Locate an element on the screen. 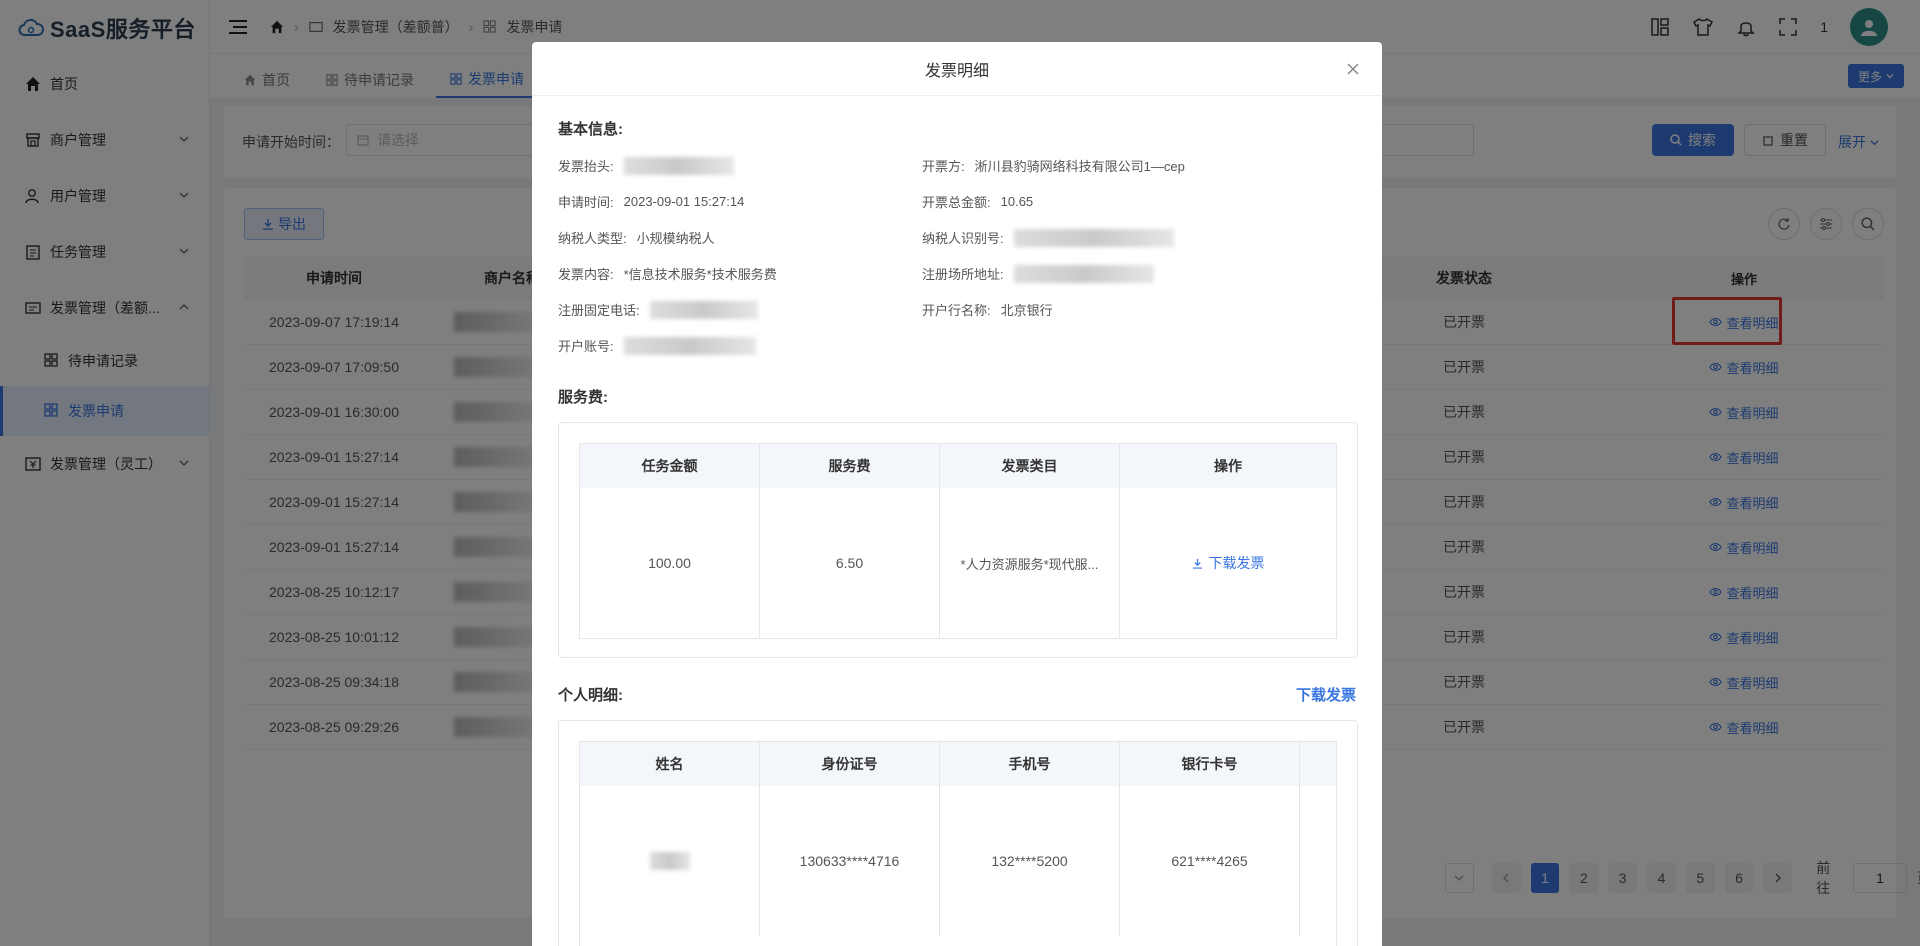 Image resolution: width=1920 pixels, height=946 pixels. field-value: 小规模纳税人 is located at coordinates (675, 238).